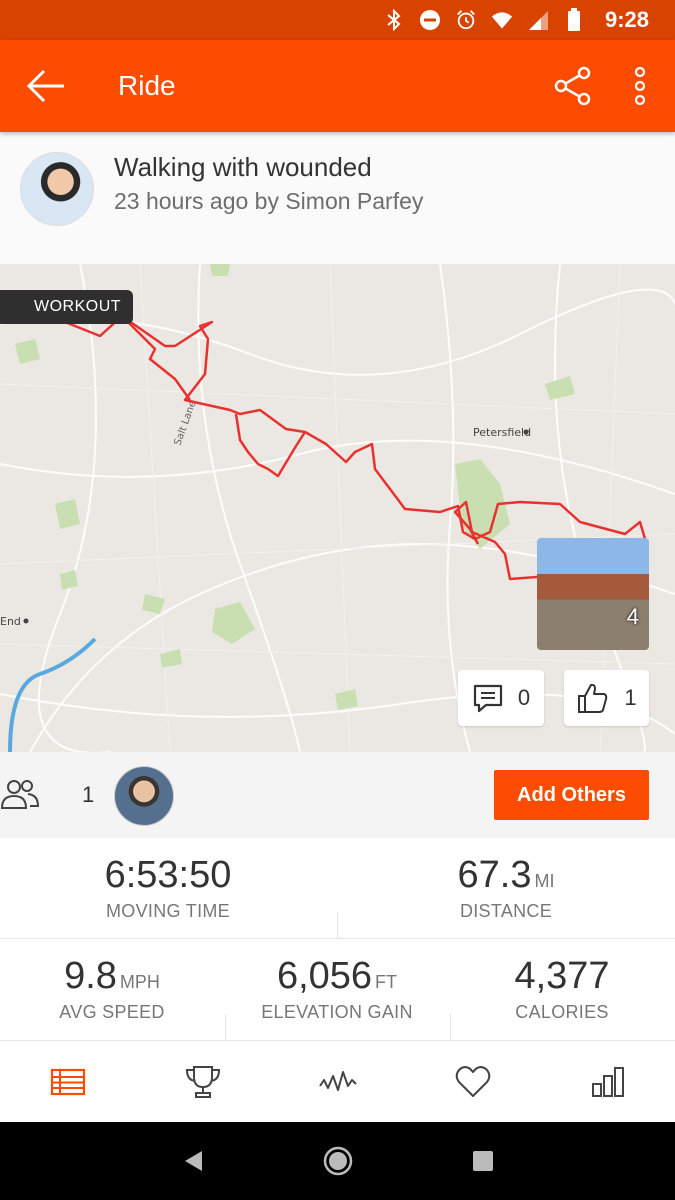  Describe the element at coordinates (243, 167) in the screenshot. I see `activity-title: Walking with wounded` at that location.